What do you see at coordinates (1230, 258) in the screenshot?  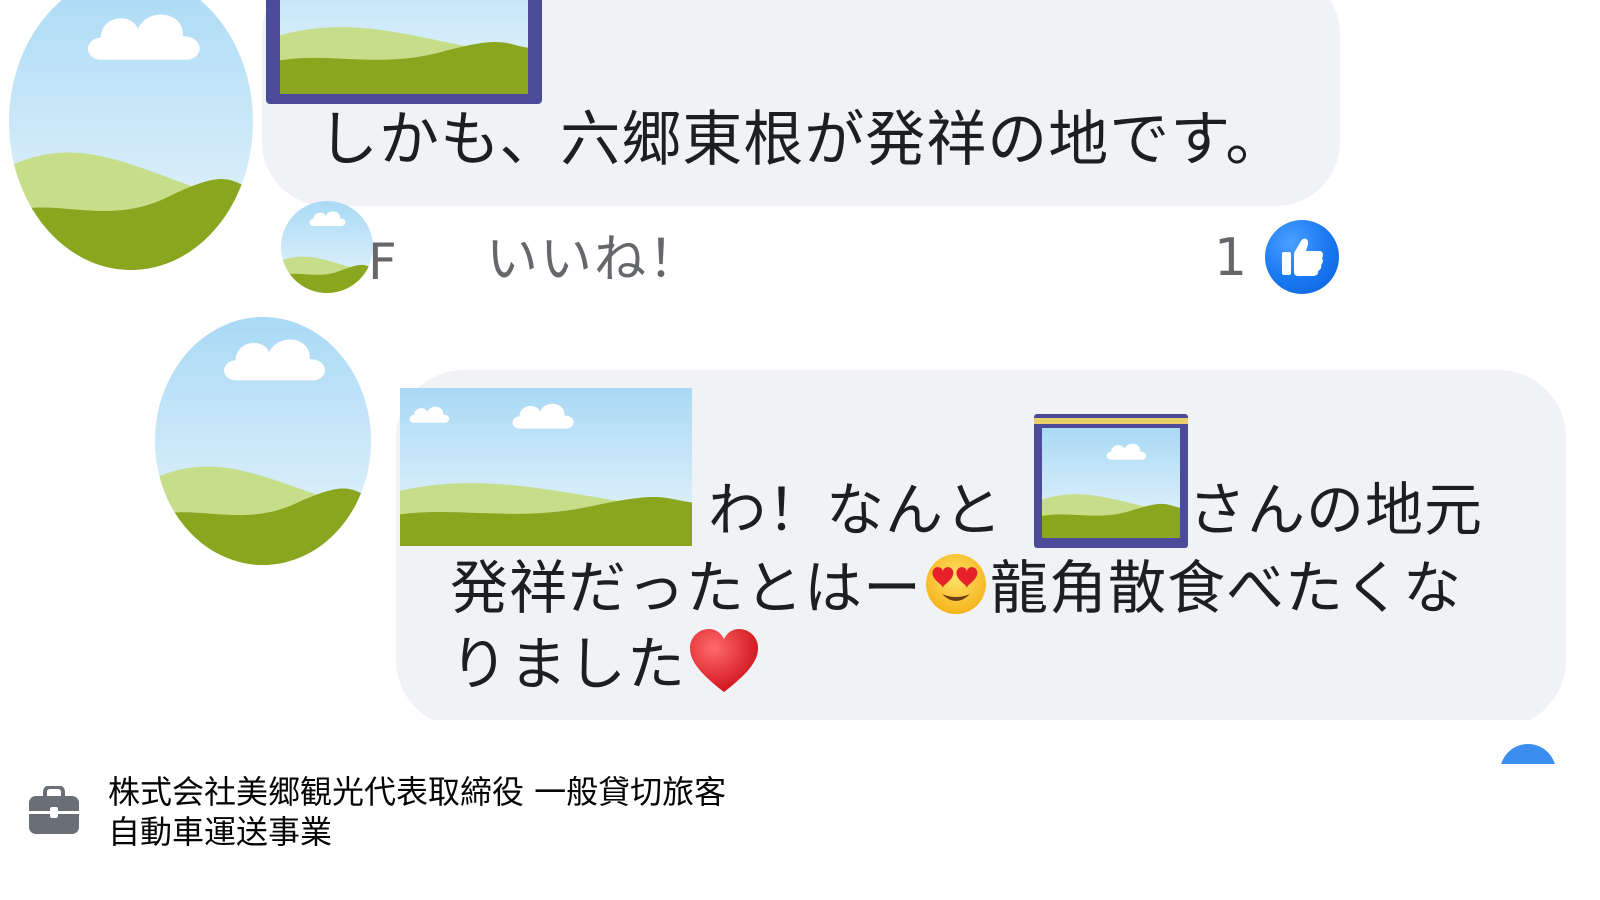 I see `reaction-count: 1` at bounding box center [1230, 258].